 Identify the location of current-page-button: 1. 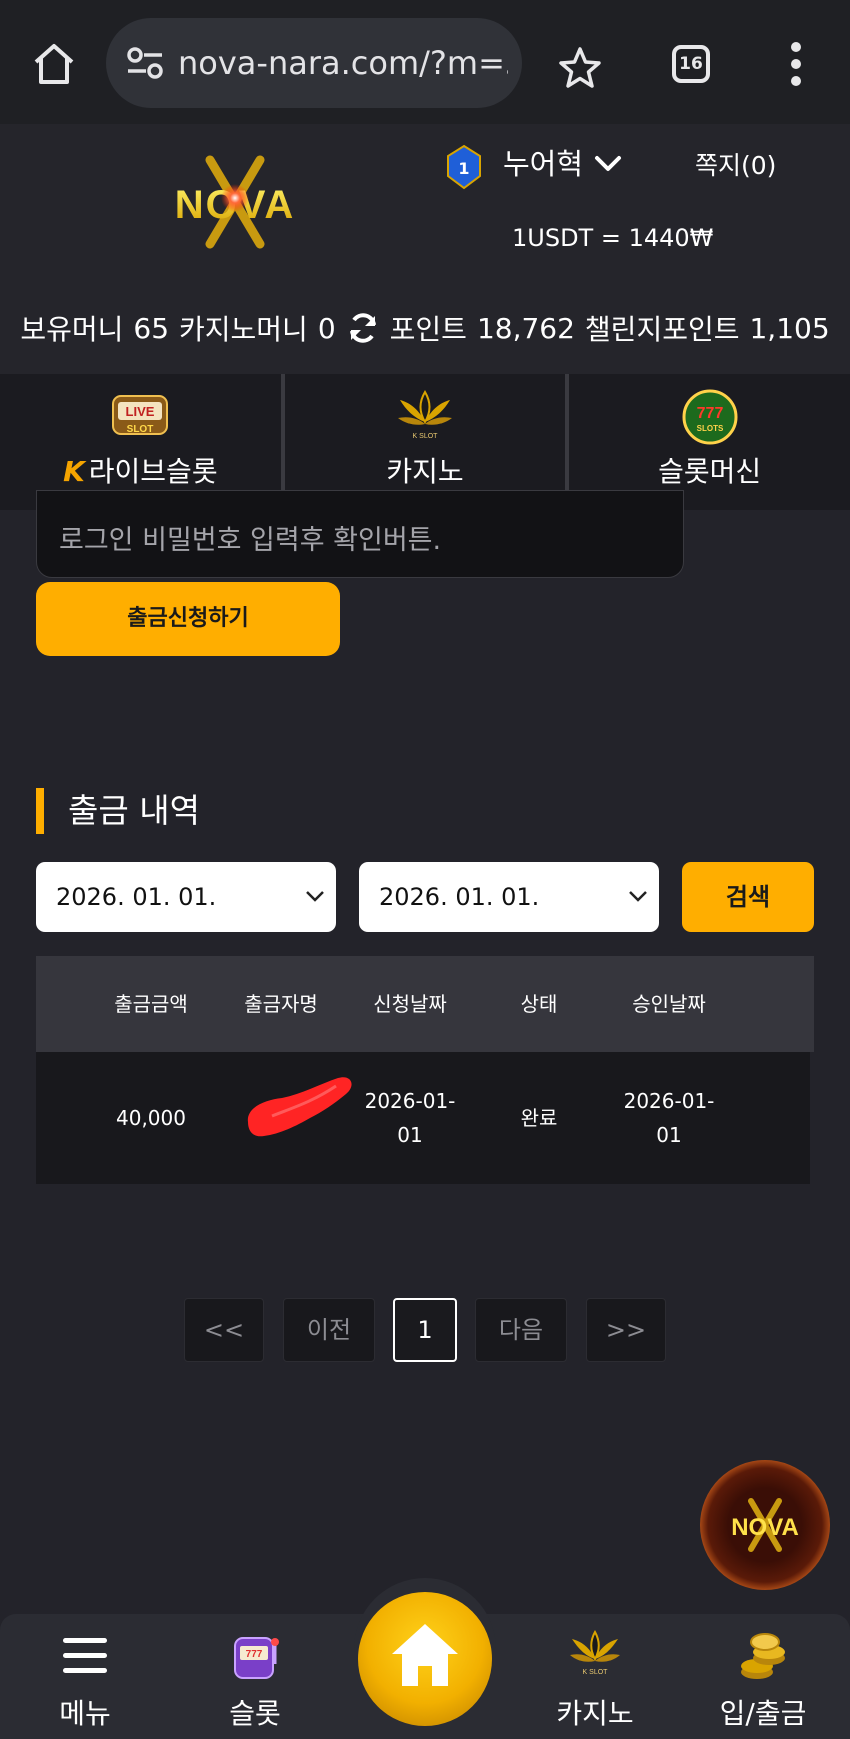
(425, 1330).